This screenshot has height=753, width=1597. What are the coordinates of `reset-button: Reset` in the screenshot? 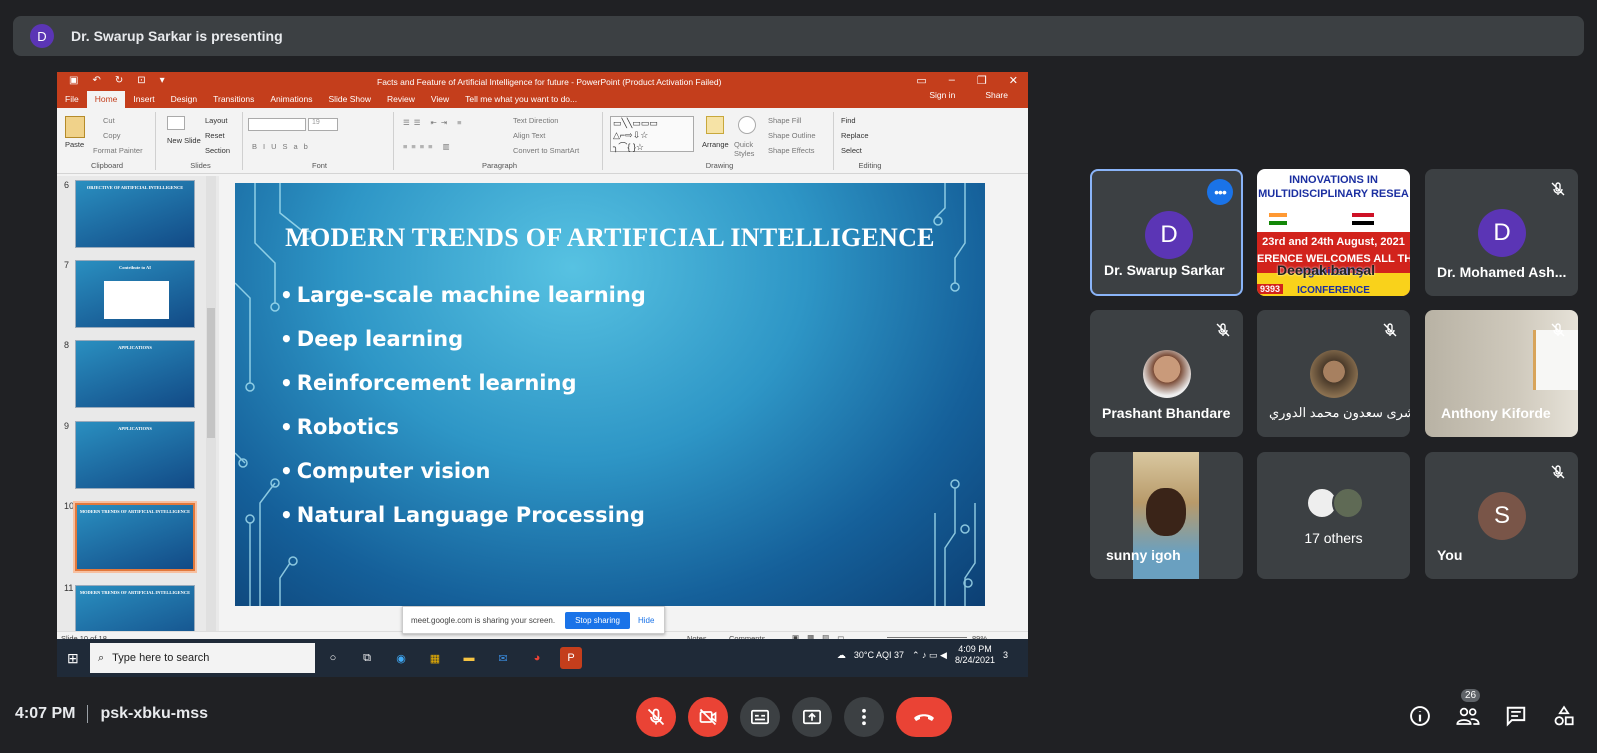 It's located at (215, 135).